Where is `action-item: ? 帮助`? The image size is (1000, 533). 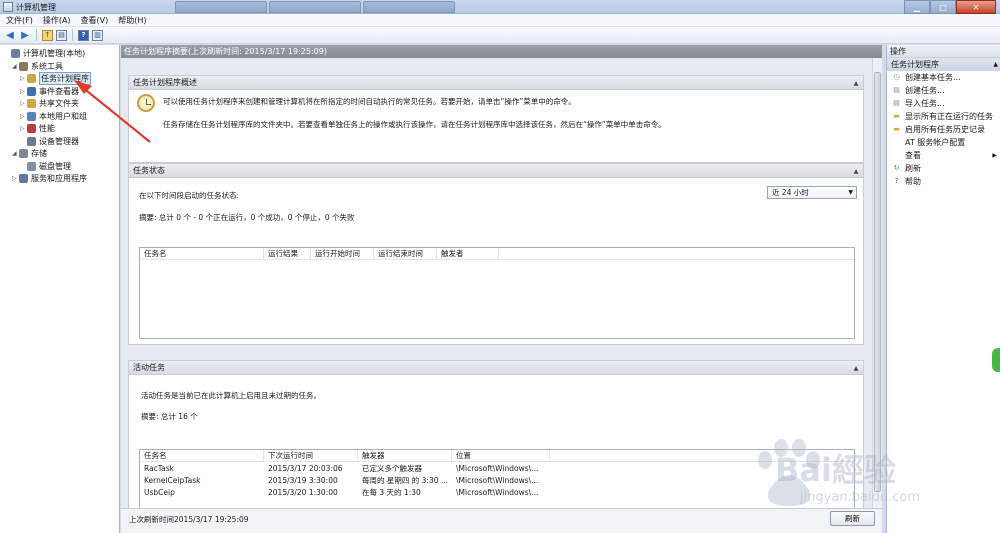
action-item: ? 帮助 is located at coordinates (943, 181).